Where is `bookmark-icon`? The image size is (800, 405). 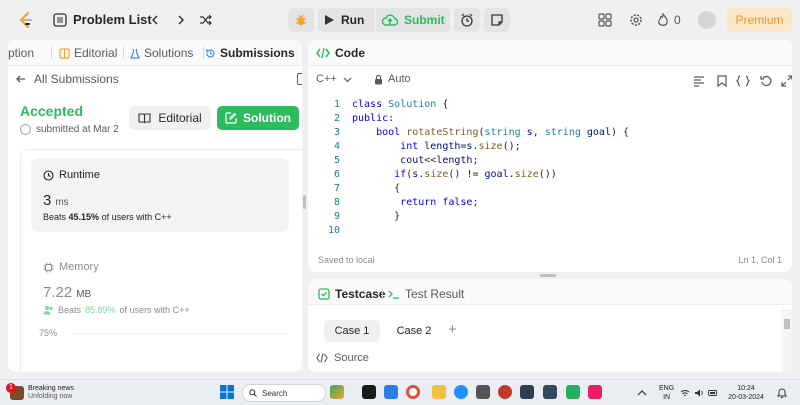
bookmark-icon is located at coordinates (722, 81).